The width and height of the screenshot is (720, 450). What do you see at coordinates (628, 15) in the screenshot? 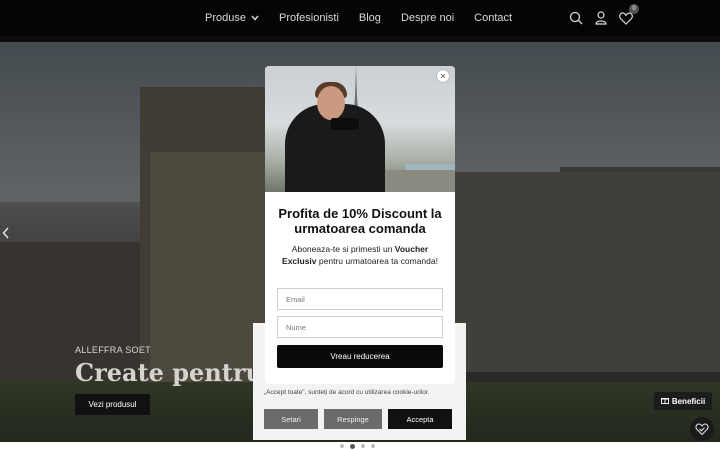
I see `wishlist-heart-icon: 0` at bounding box center [628, 15].